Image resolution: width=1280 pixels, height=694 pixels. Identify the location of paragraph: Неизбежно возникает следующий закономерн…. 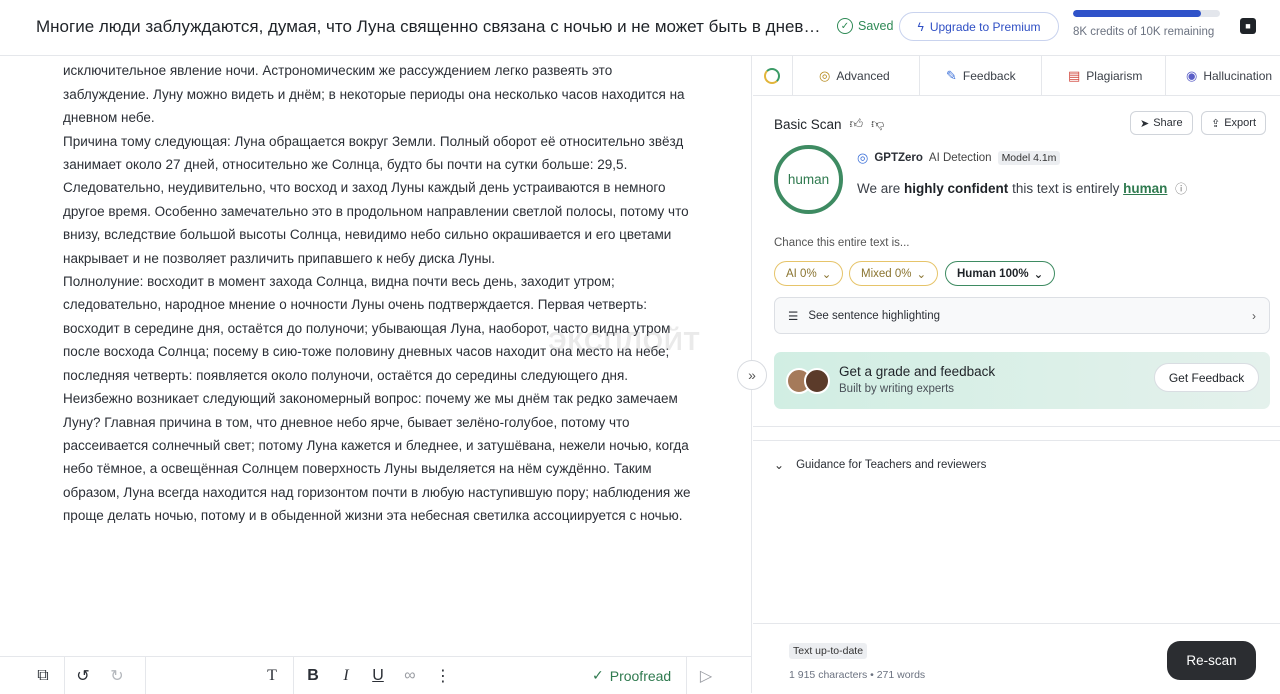
(378, 457).